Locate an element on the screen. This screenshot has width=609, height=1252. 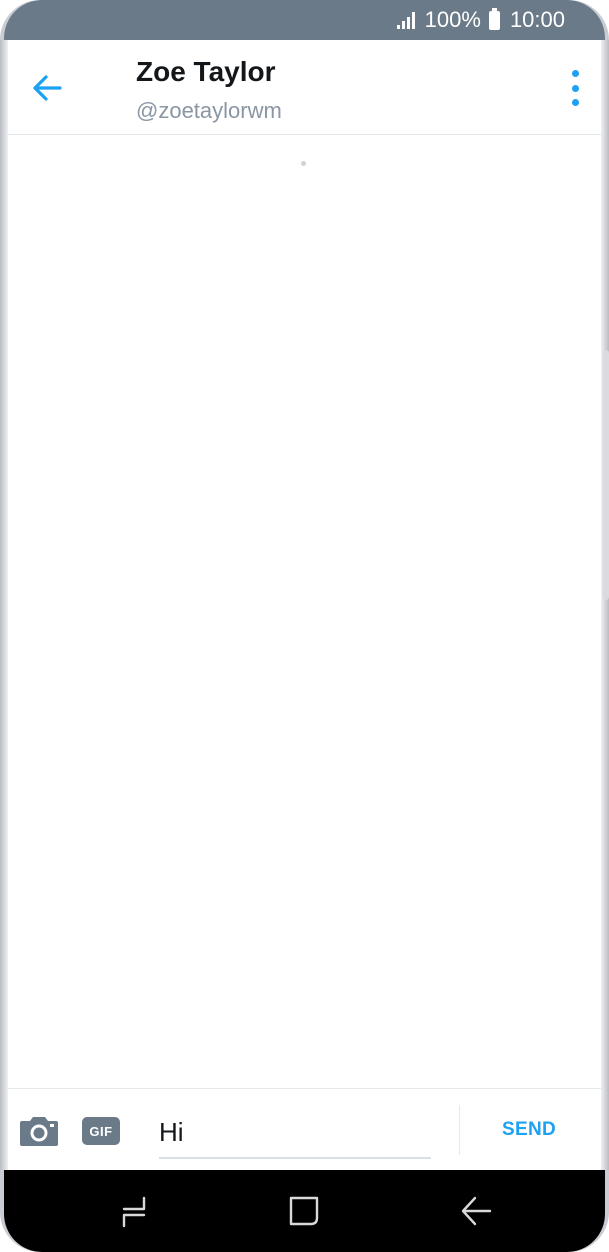
battery-percent: 100% is located at coordinates (452, 19).